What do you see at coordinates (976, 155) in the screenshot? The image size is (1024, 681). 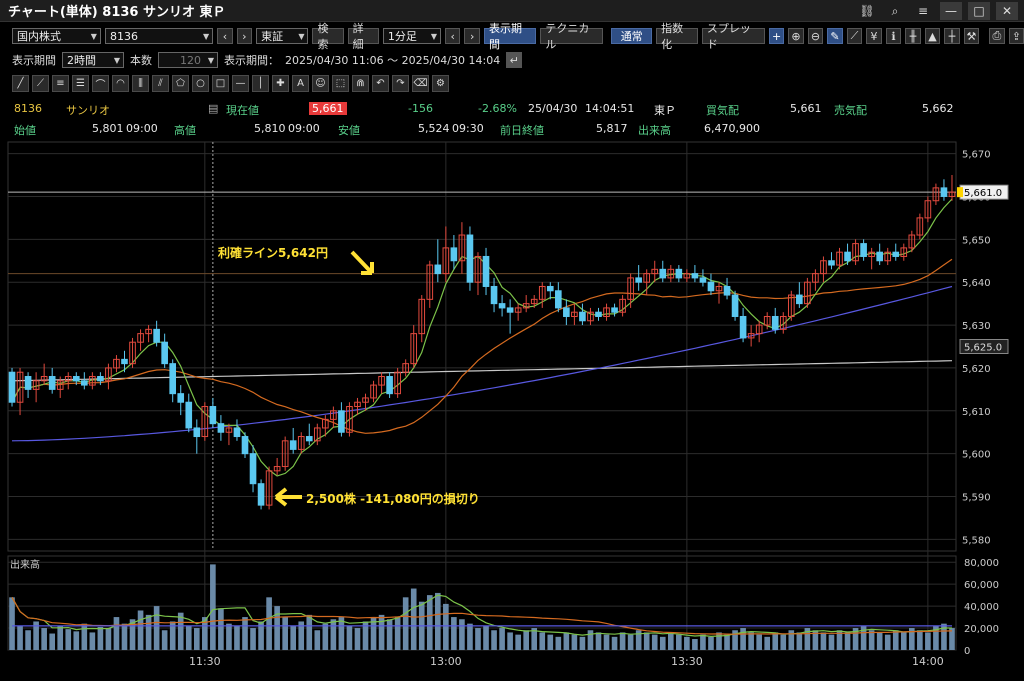 I see `price-tick-label: 5,670` at bounding box center [976, 155].